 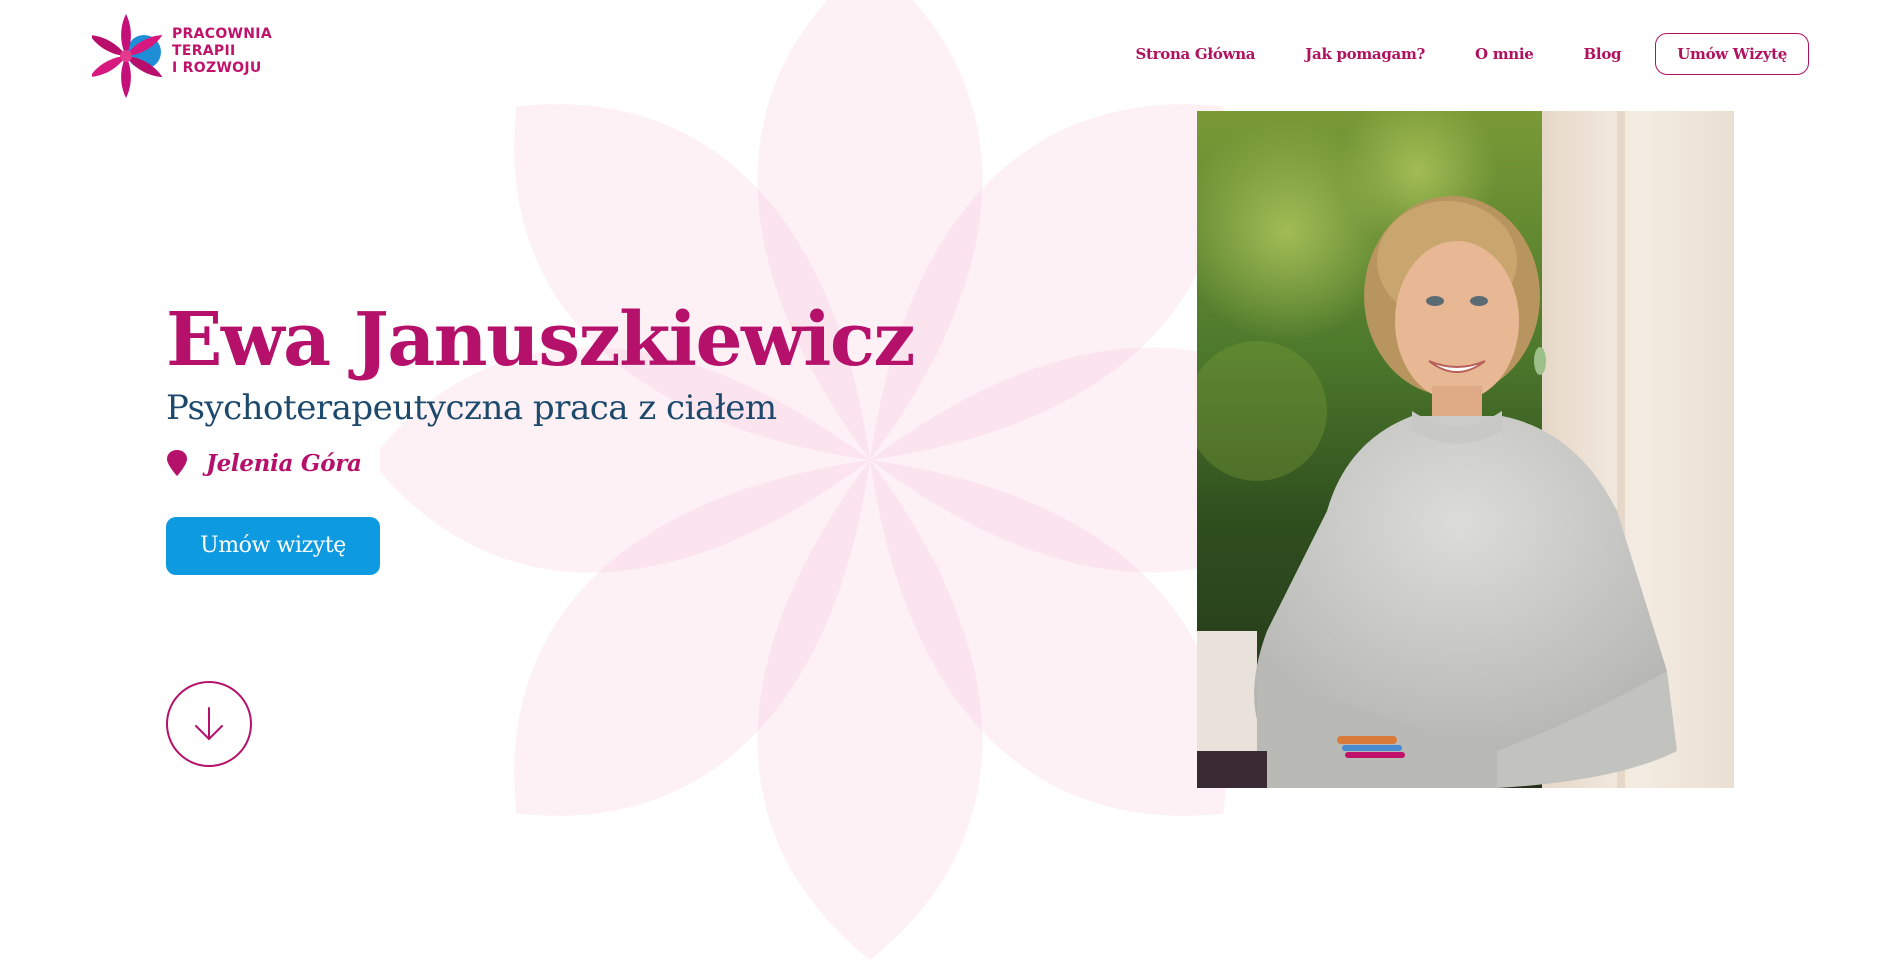 I want to click on arrow-down-icon, so click(x=209, y=723).